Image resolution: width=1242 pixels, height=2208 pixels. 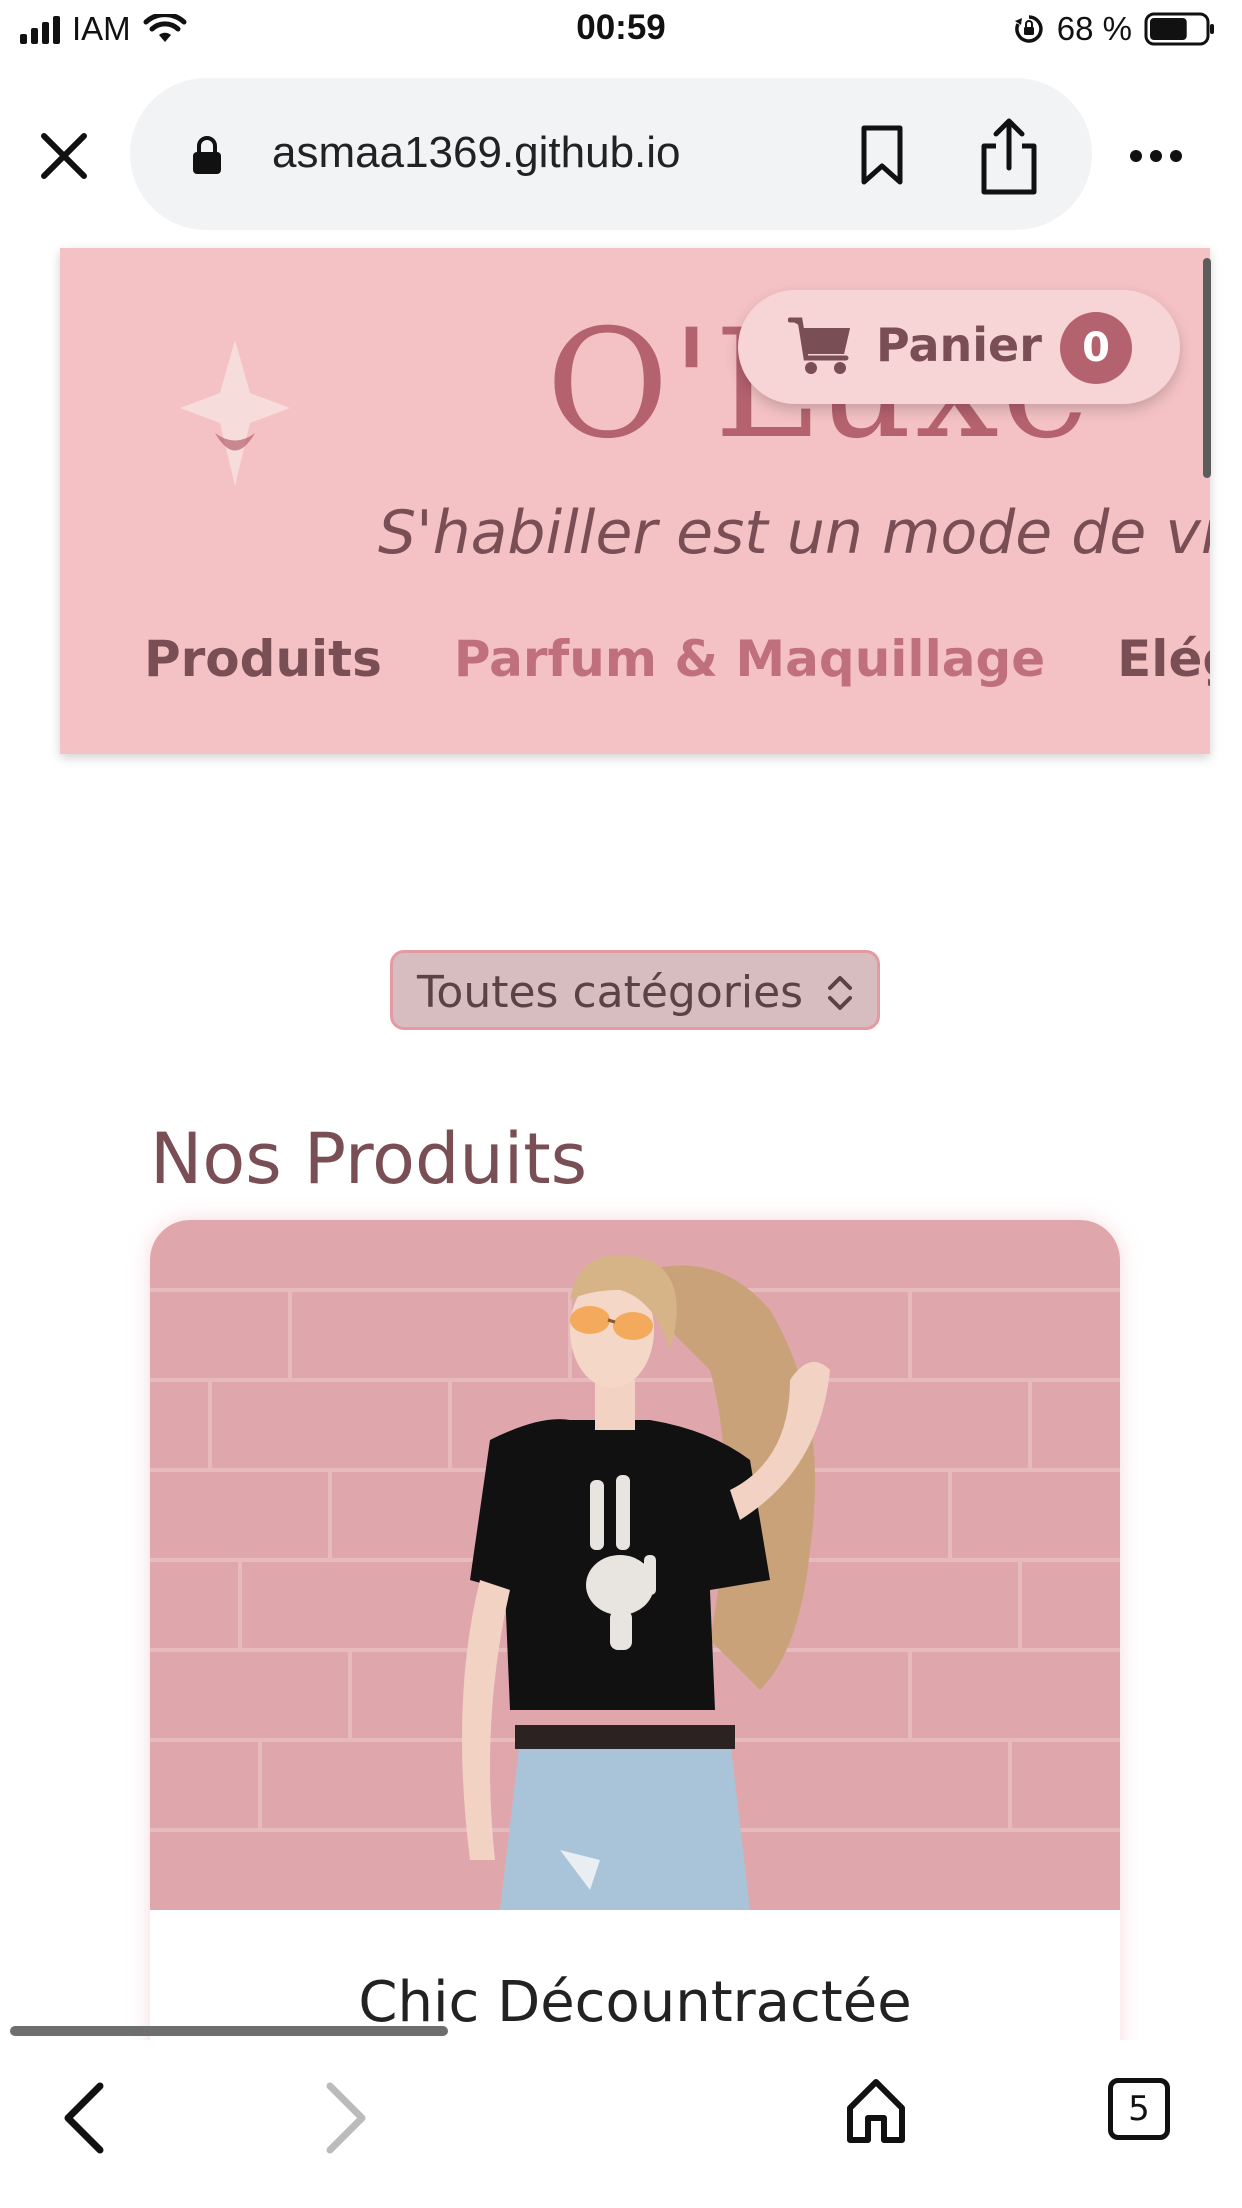 I want to click on share-icon, so click(x=1009, y=156).